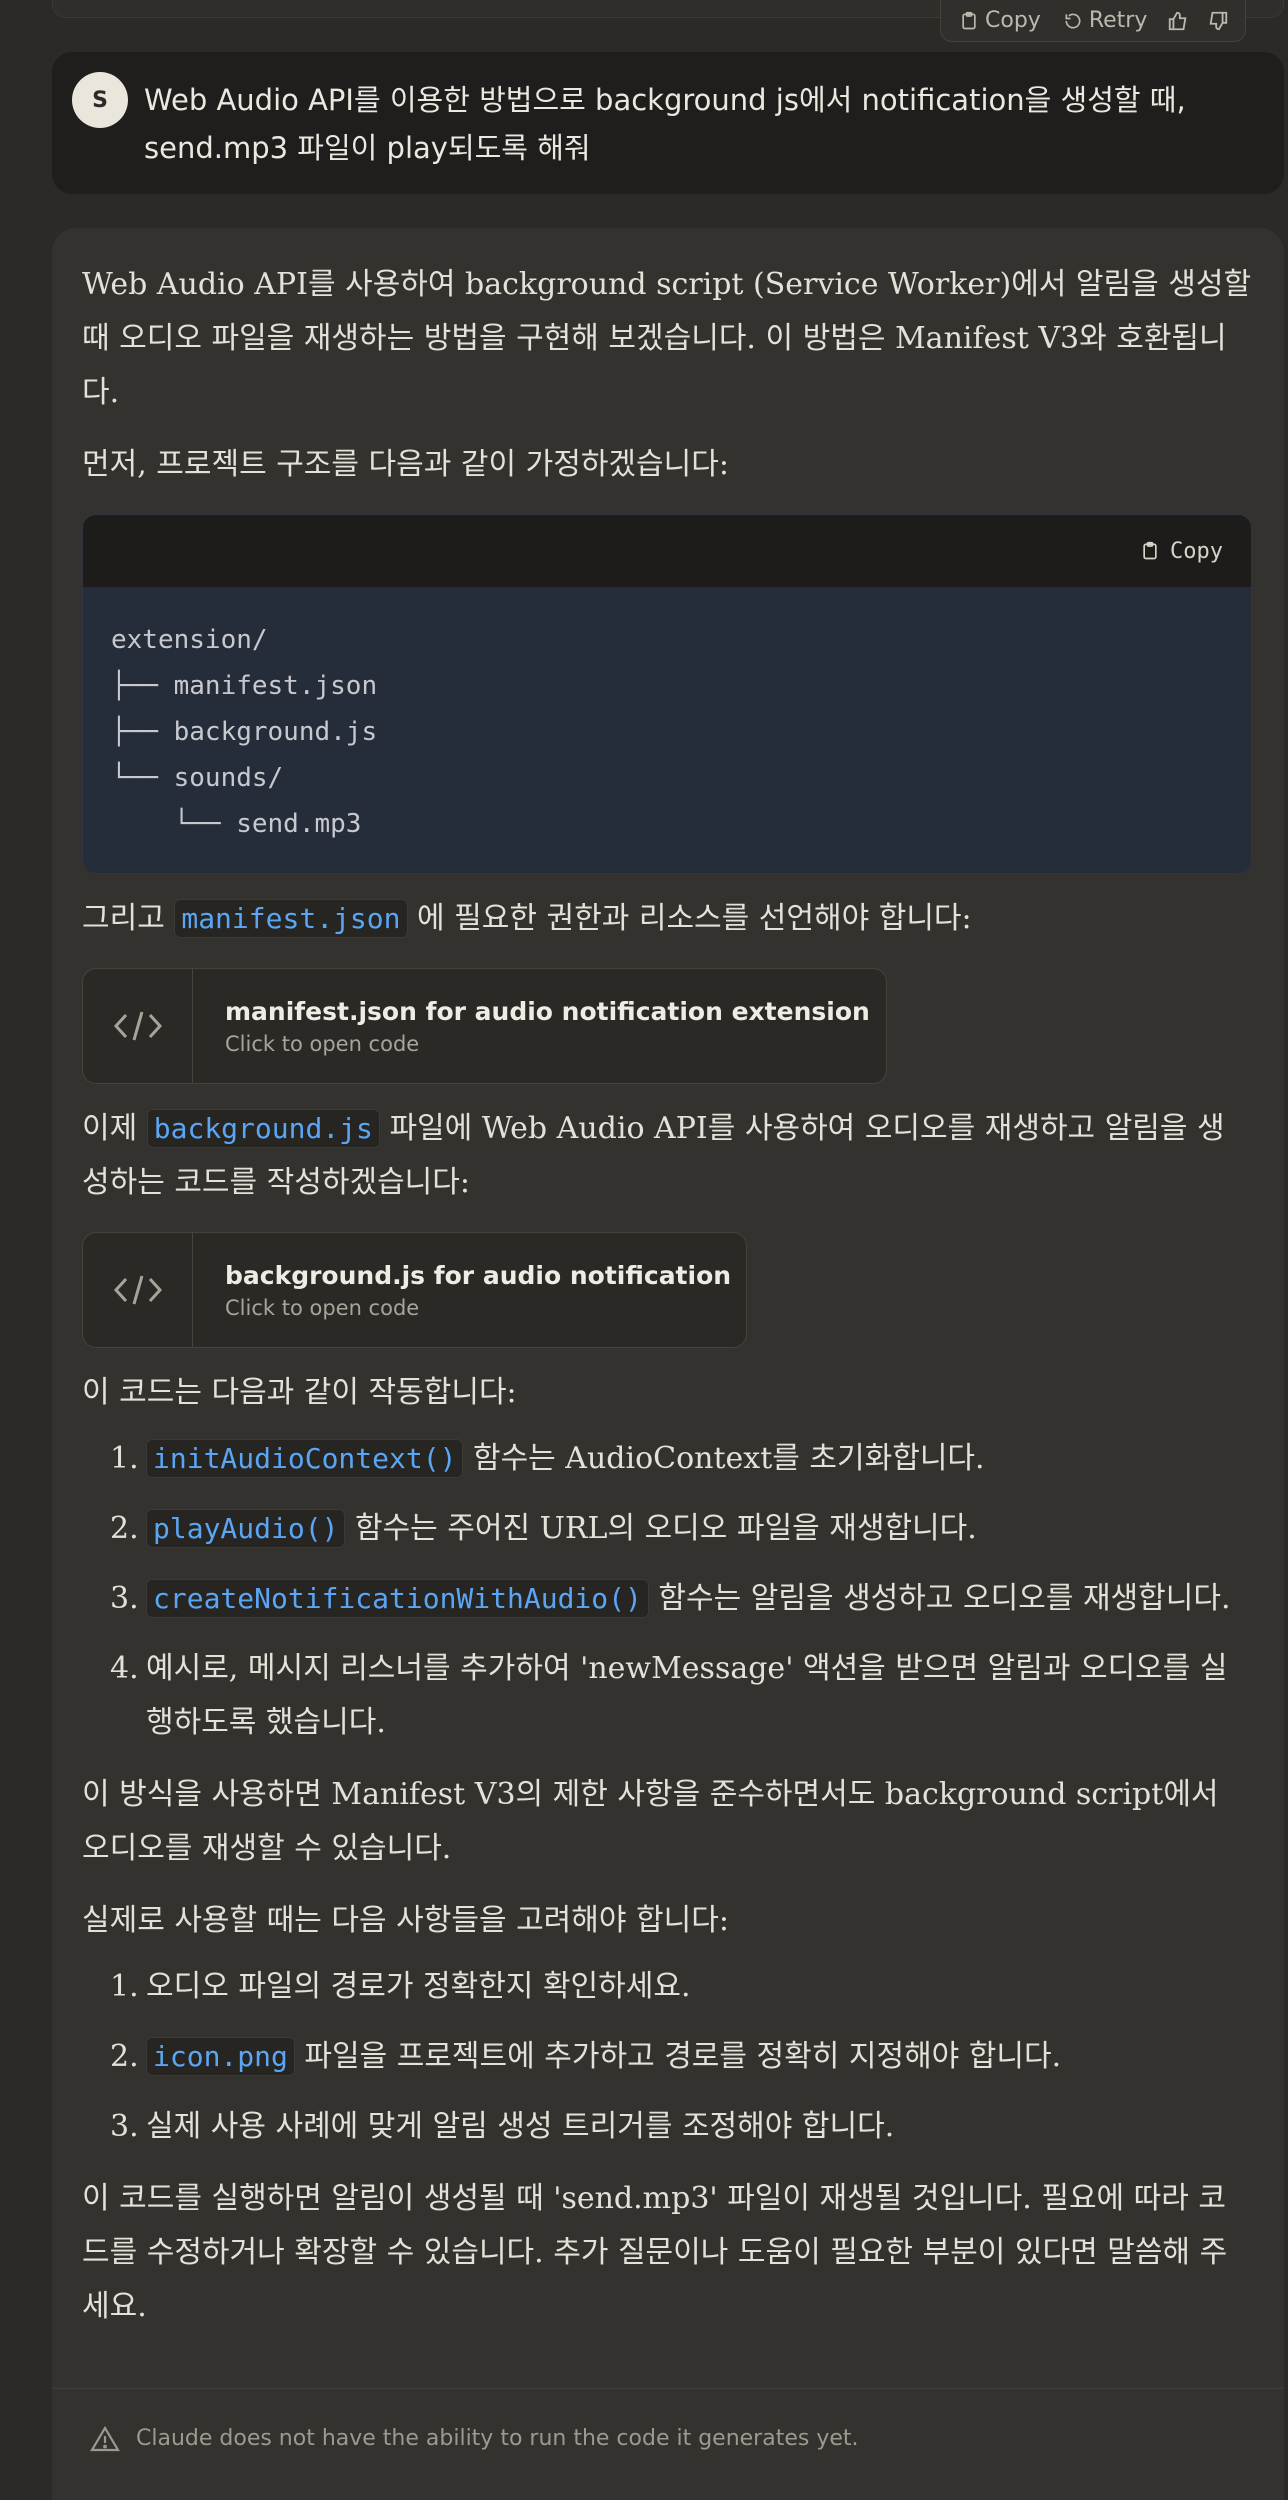 This screenshot has height=2500, width=1288. Describe the element at coordinates (100, 100) in the screenshot. I see `avatar: S` at that location.